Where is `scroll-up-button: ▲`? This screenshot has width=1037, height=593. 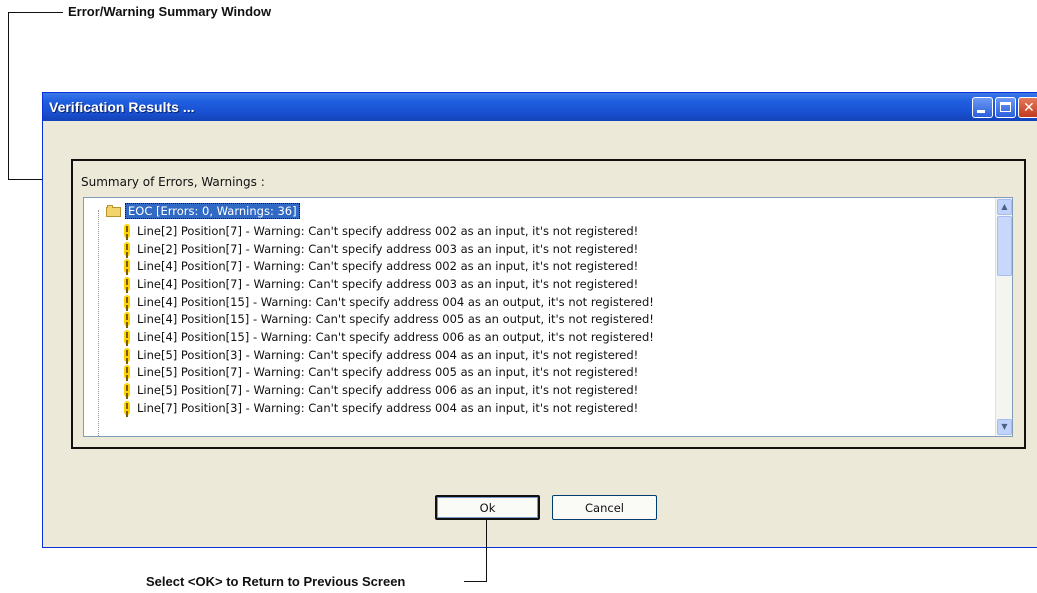 scroll-up-button: ▲ is located at coordinates (1004, 207).